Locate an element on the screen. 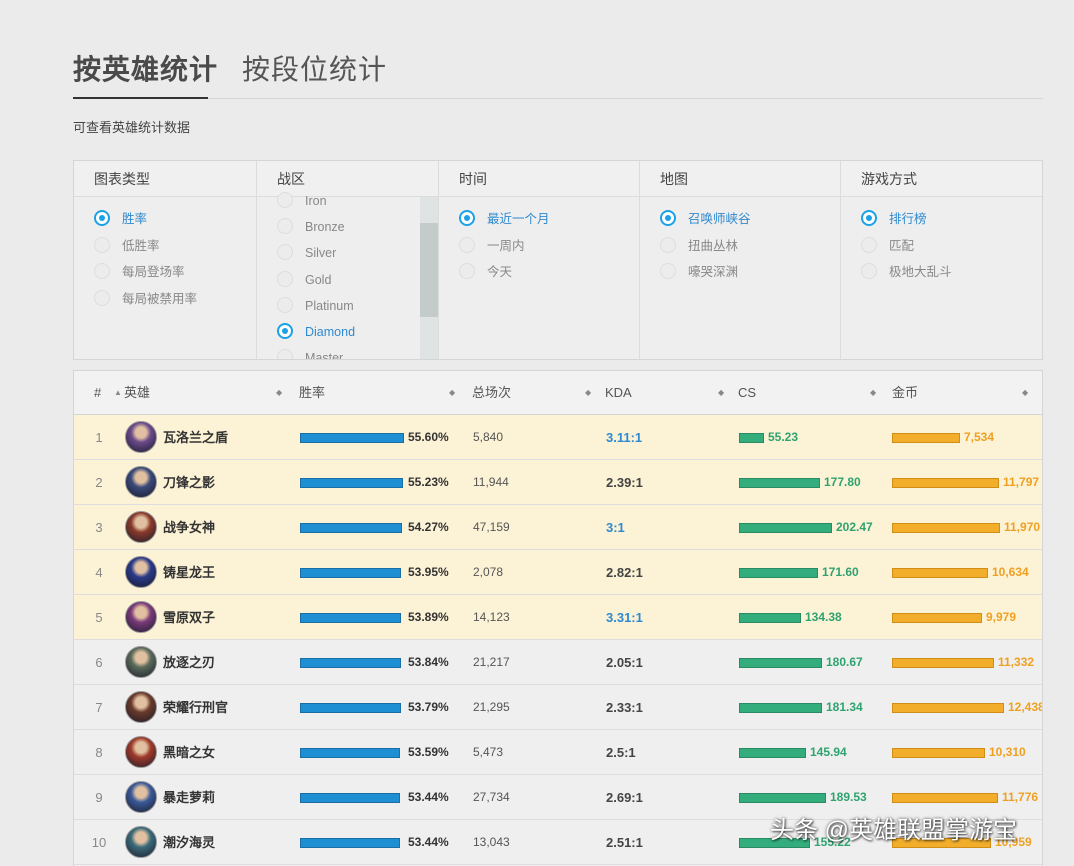 The width and height of the screenshot is (1074, 866). cs-bar is located at coordinates (782, 798).